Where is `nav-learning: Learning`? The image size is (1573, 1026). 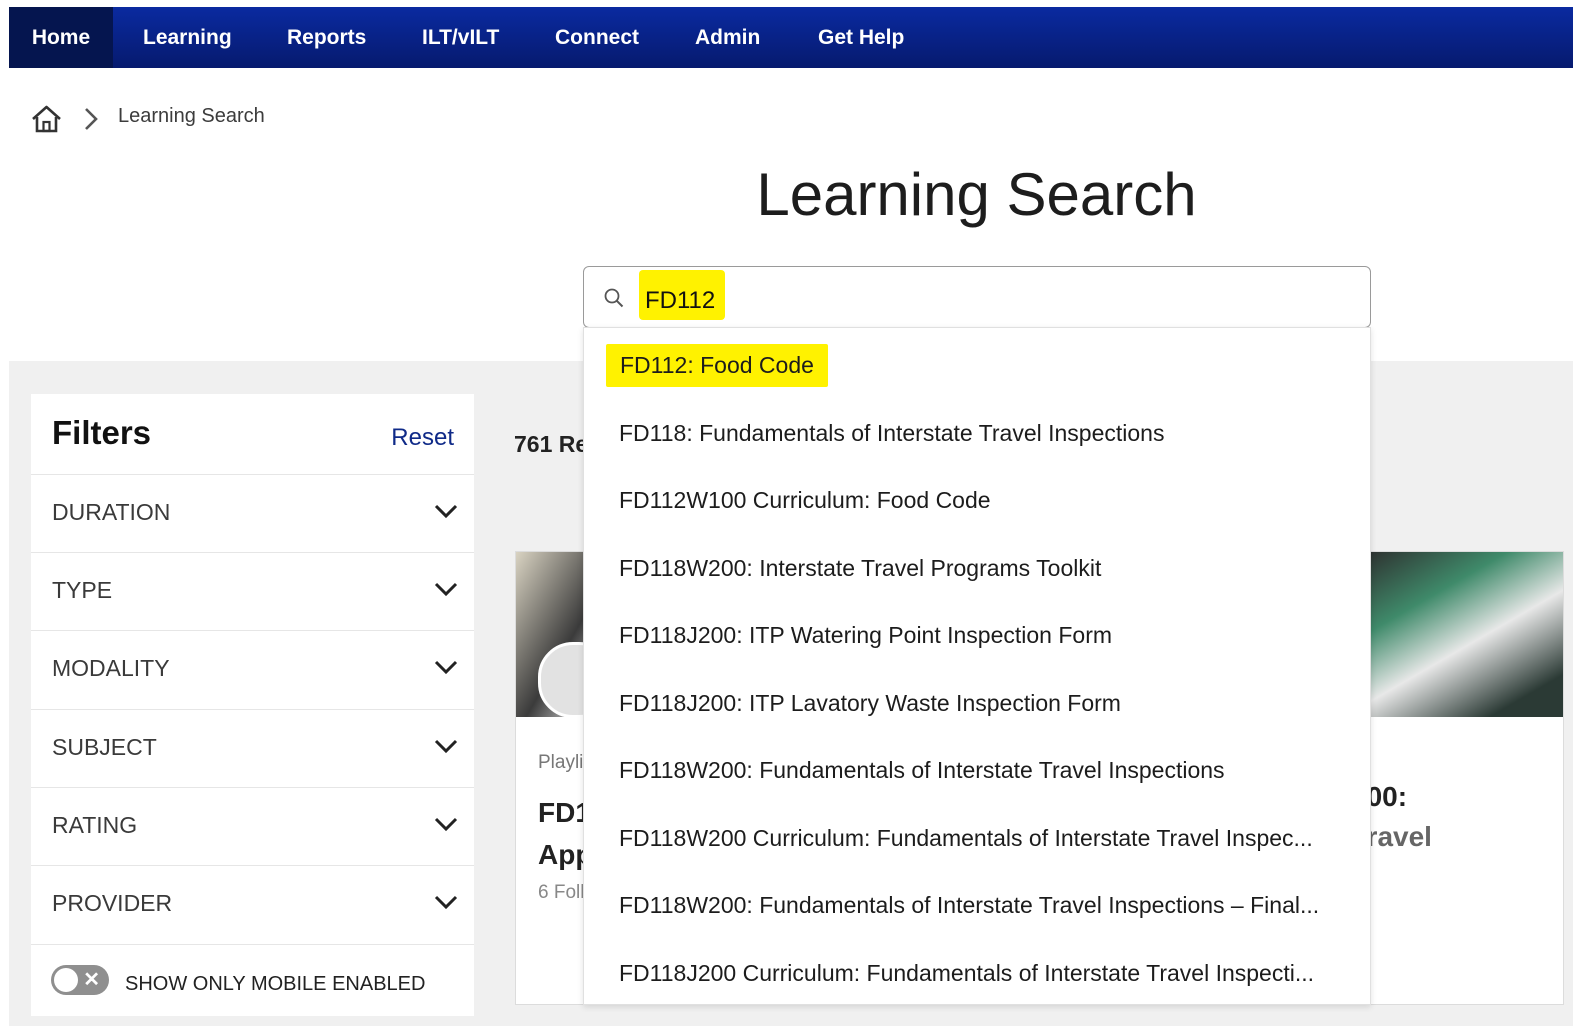
nav-learning: Learning is located at coordinates (187, 37).